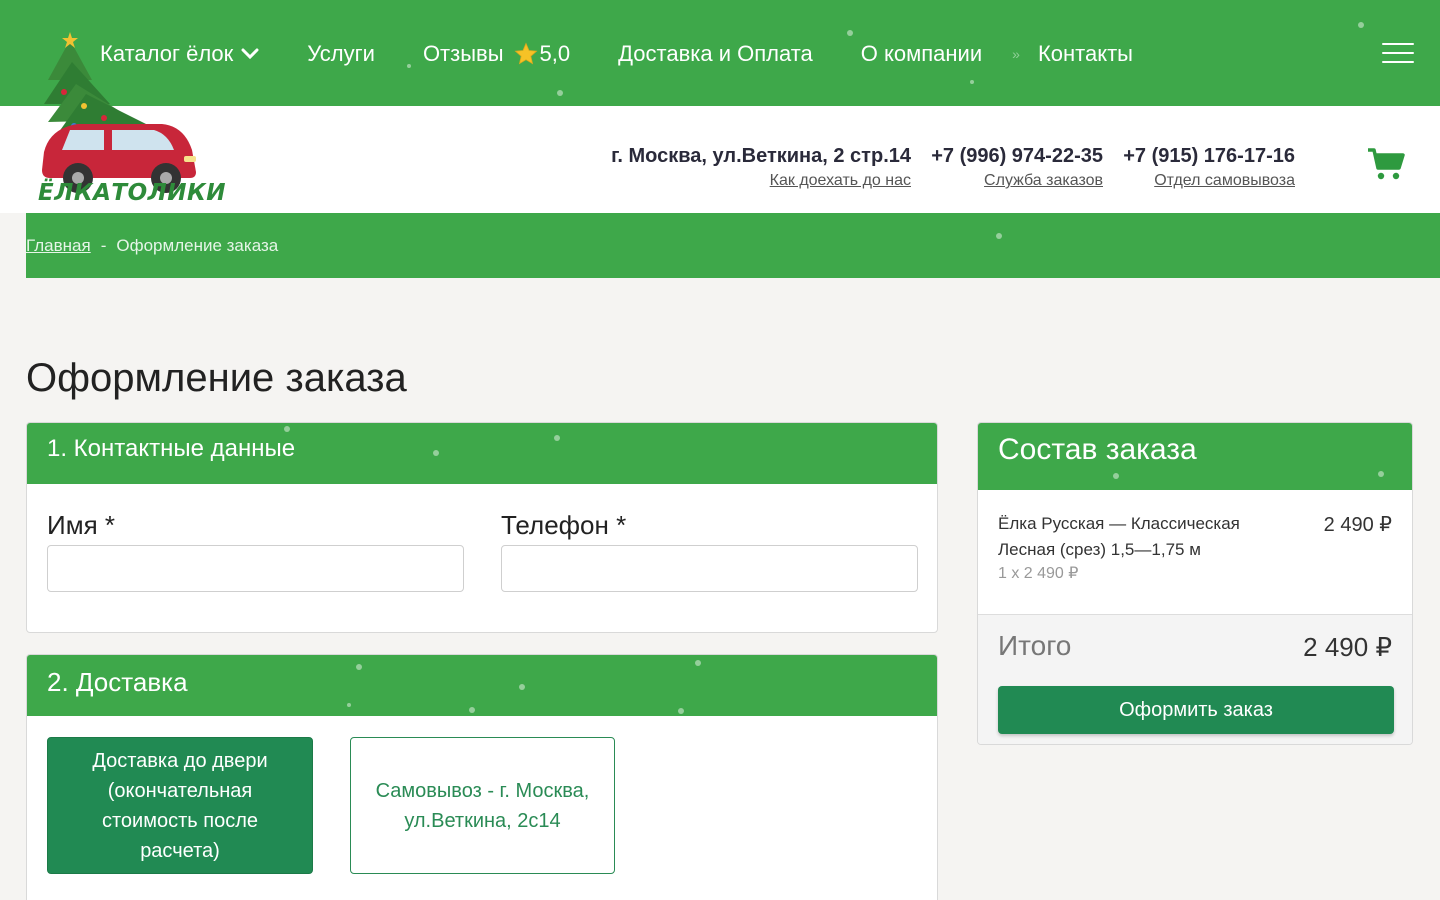 The image size is (1440, 900). Describe the element at coordinates (525, 53) in the screenshot. I see `star-icon` at that location.